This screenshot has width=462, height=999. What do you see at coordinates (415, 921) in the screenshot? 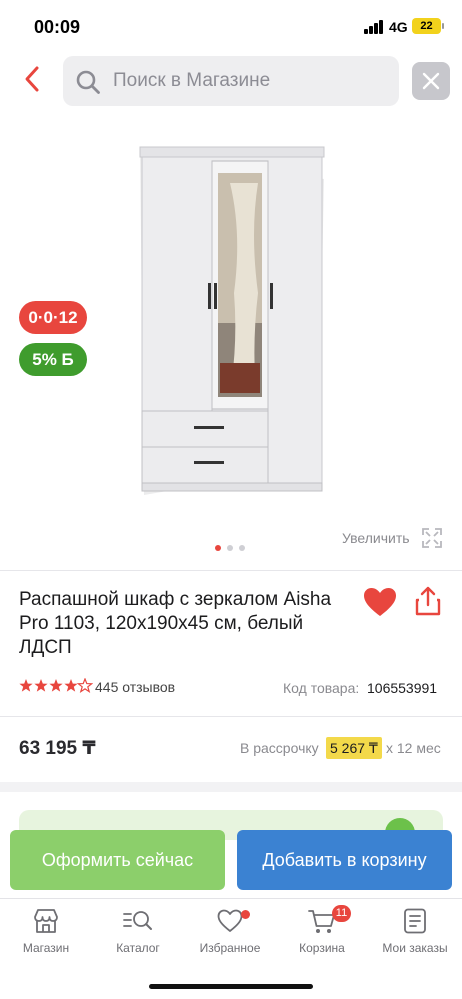
I see `orders-icon` at bounding box center [415, 921].